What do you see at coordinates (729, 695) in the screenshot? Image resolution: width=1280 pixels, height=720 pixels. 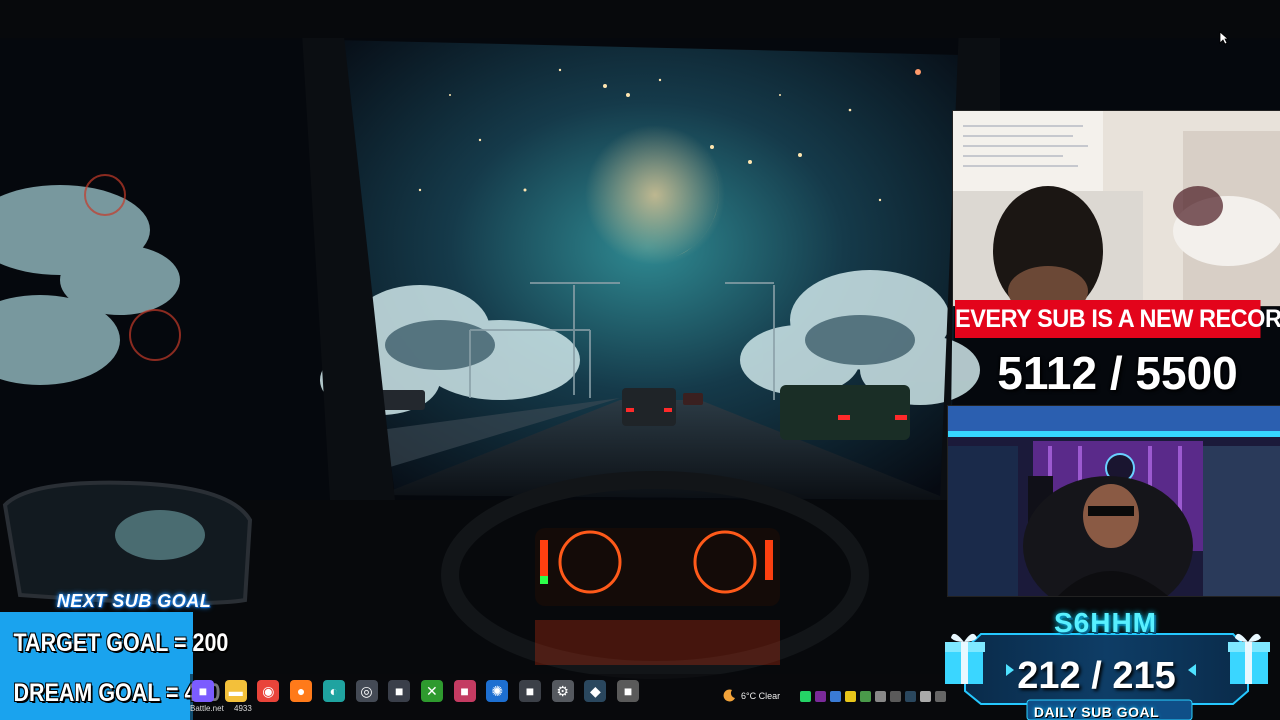 I see `weather-moon-icon` at bounding box center [729, 695].